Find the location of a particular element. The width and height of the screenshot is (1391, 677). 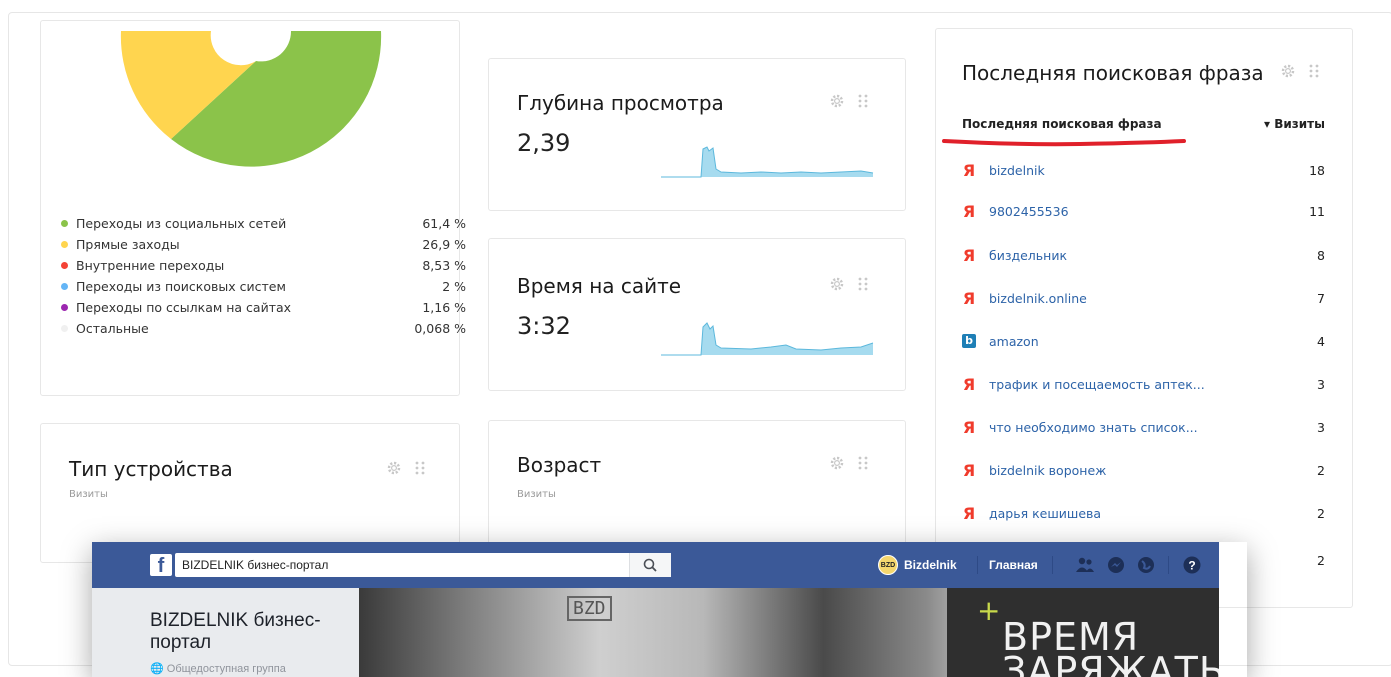

depth-widget: Глубина просмотра 2,39 is located at coordinates (697, 134).